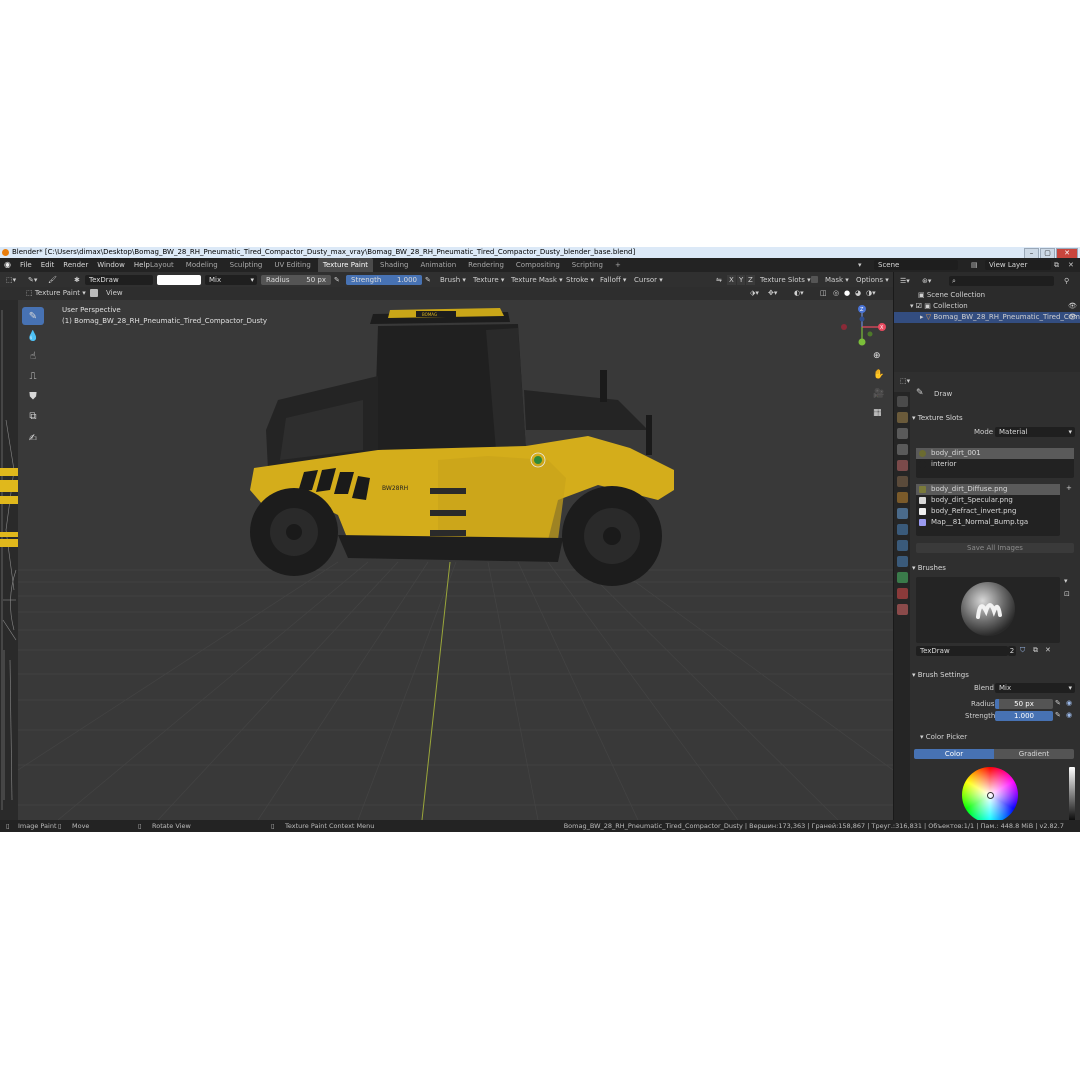 Image resolution: width=1080 pixels, height=1080 pixels. I want to click on constraints-tab-icon, so click(902, 561).